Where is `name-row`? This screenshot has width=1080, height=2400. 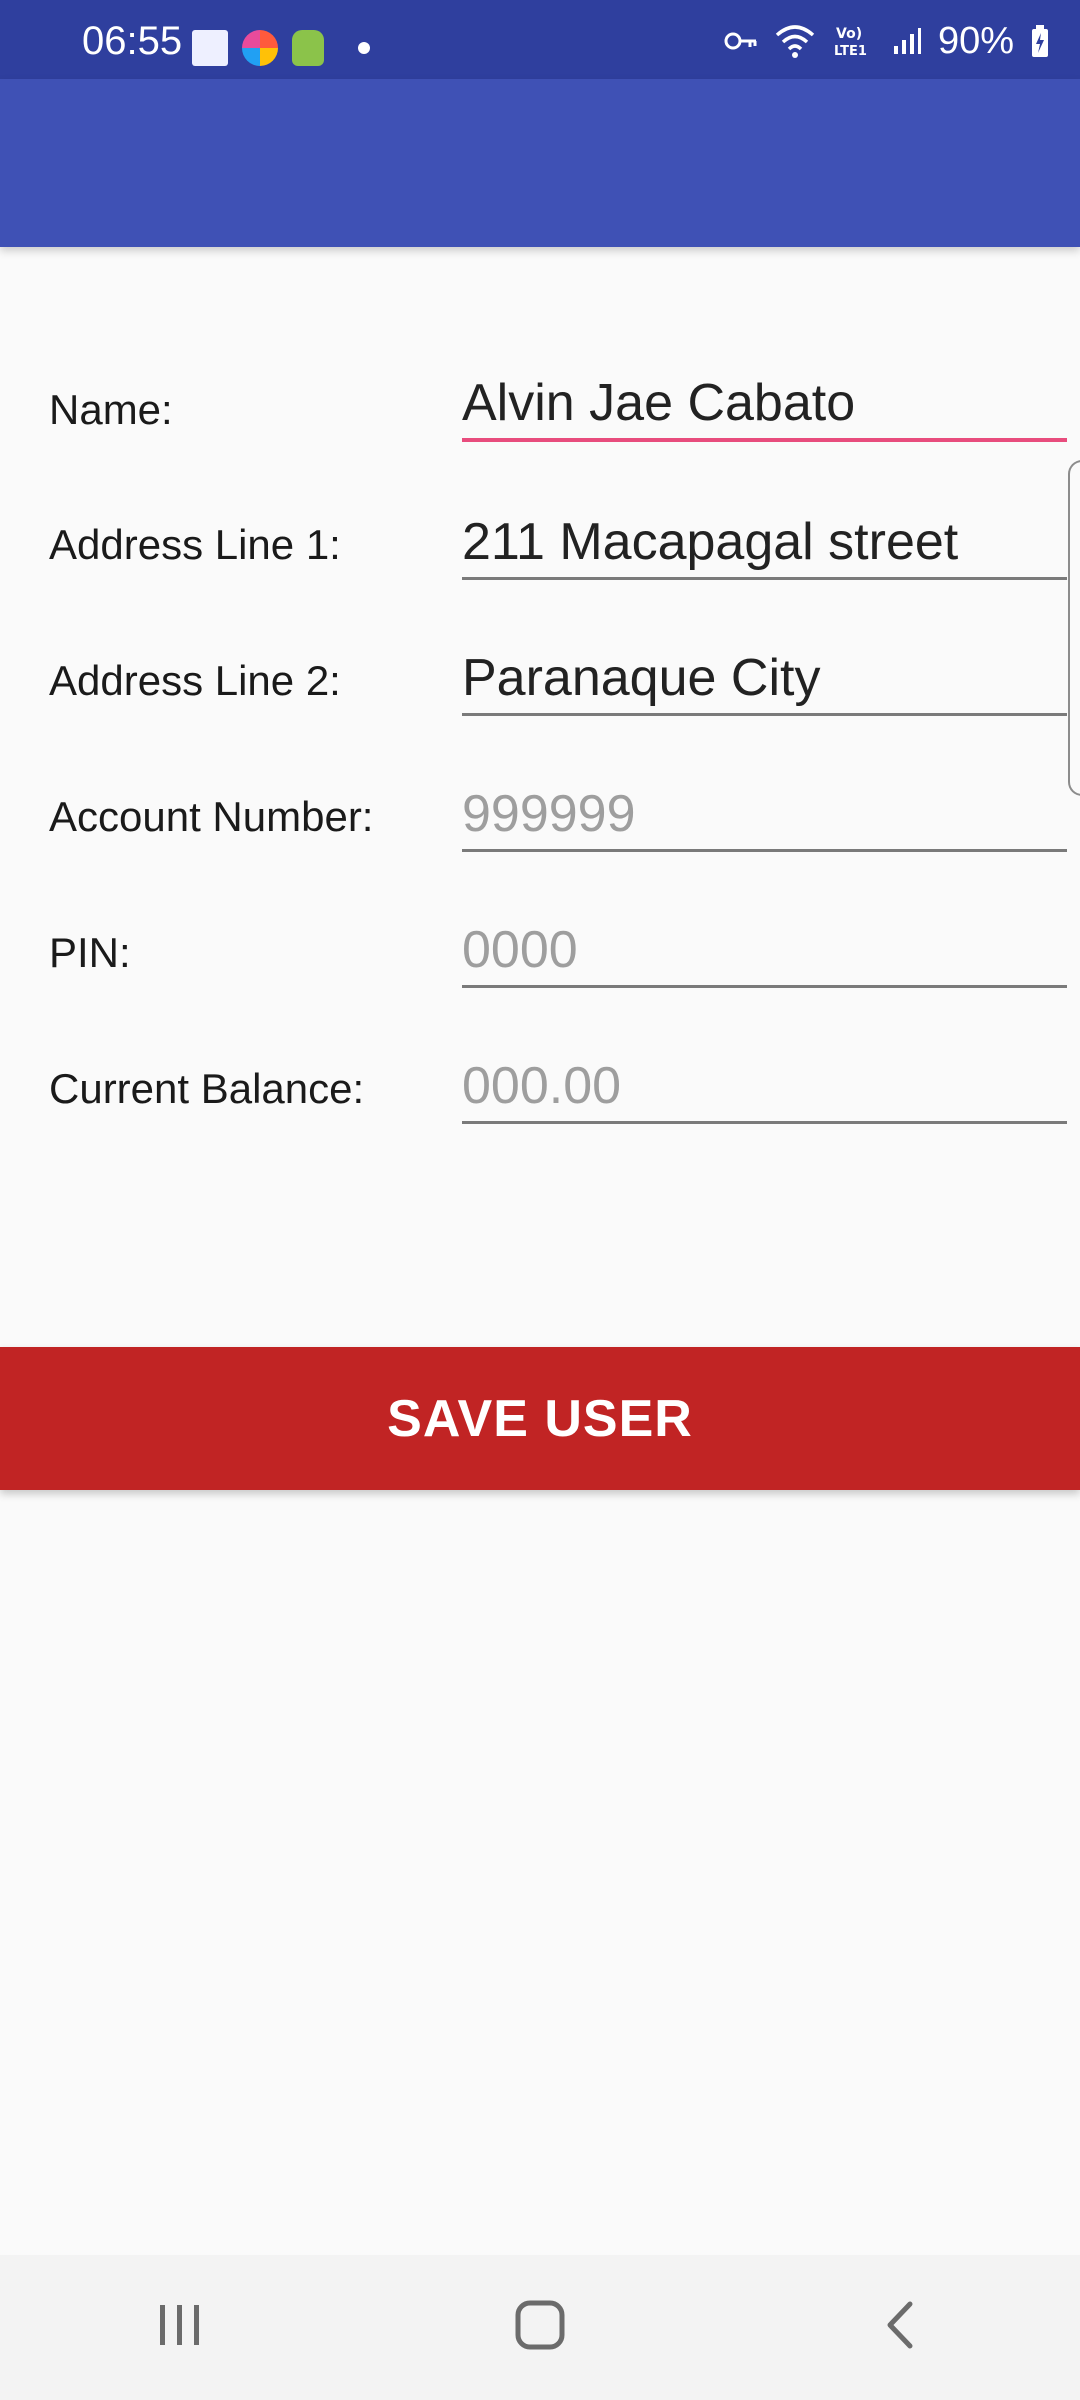
name-row is located at coordinates (540, 302).